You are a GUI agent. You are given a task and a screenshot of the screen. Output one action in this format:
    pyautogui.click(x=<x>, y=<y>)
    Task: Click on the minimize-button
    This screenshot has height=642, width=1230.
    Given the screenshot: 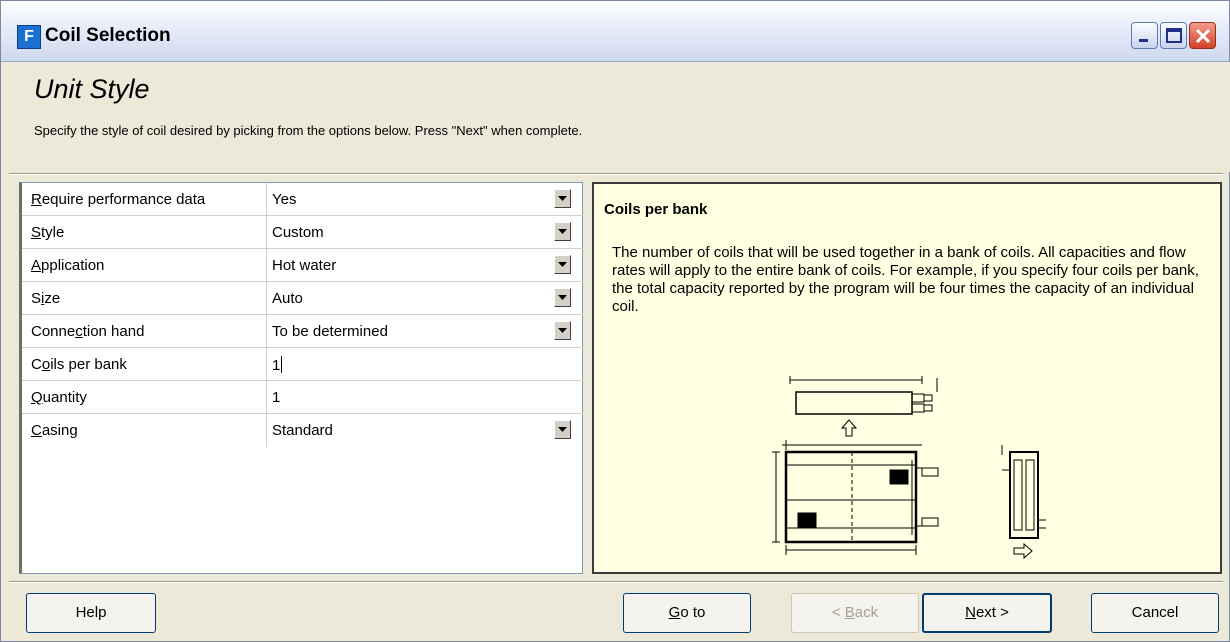 What is the action you would take?
    pyautogui.click(x=1144, y=35)
    